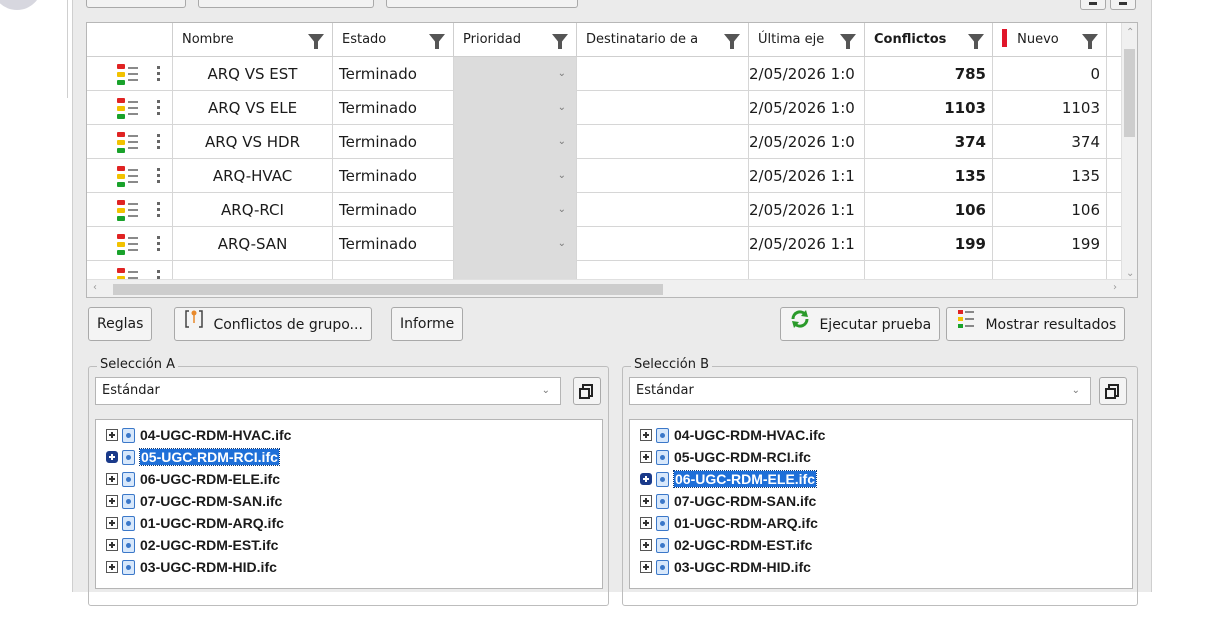  What do you see at coordinates (1115, 287) in the screenshot?
I see `scroll-right-icon: ›` at bounding box center [1115, 287].